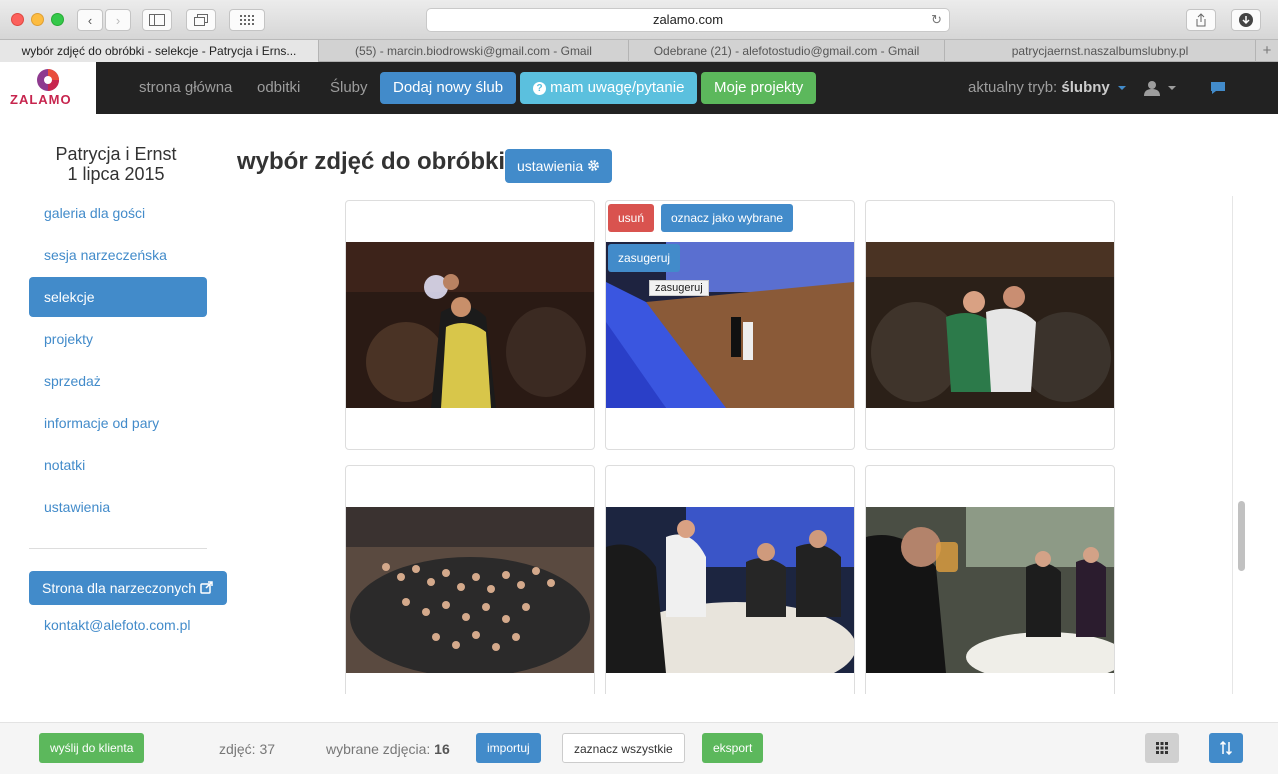 The image size is (1278, 774). Describe the element at coordinates (267, 749) in the screenshot. I see `photos-count-value: 37` at that location.